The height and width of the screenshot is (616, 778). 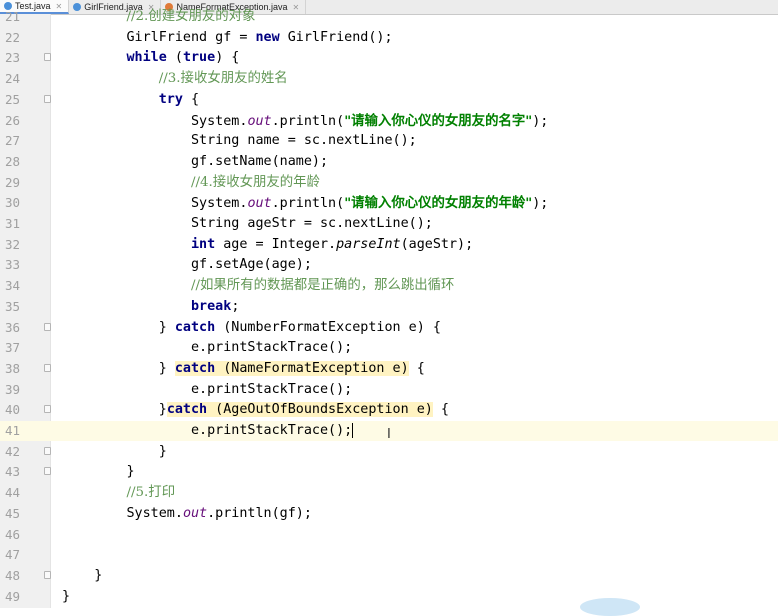 What do you see at coordinates (389, 597) in the screenshot?
I see `code-line-49: 49}` at bounding box center [389, 597].